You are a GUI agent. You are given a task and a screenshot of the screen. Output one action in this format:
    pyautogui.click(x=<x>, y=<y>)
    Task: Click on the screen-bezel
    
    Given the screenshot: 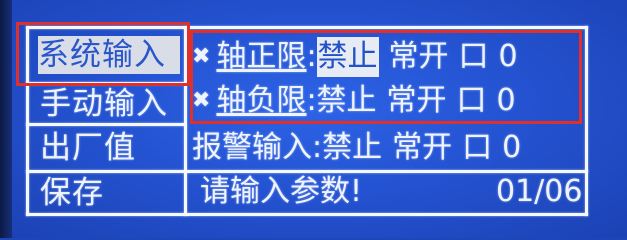 What is the action you would take?
    pyautogui.click(x=6, y=119)
    